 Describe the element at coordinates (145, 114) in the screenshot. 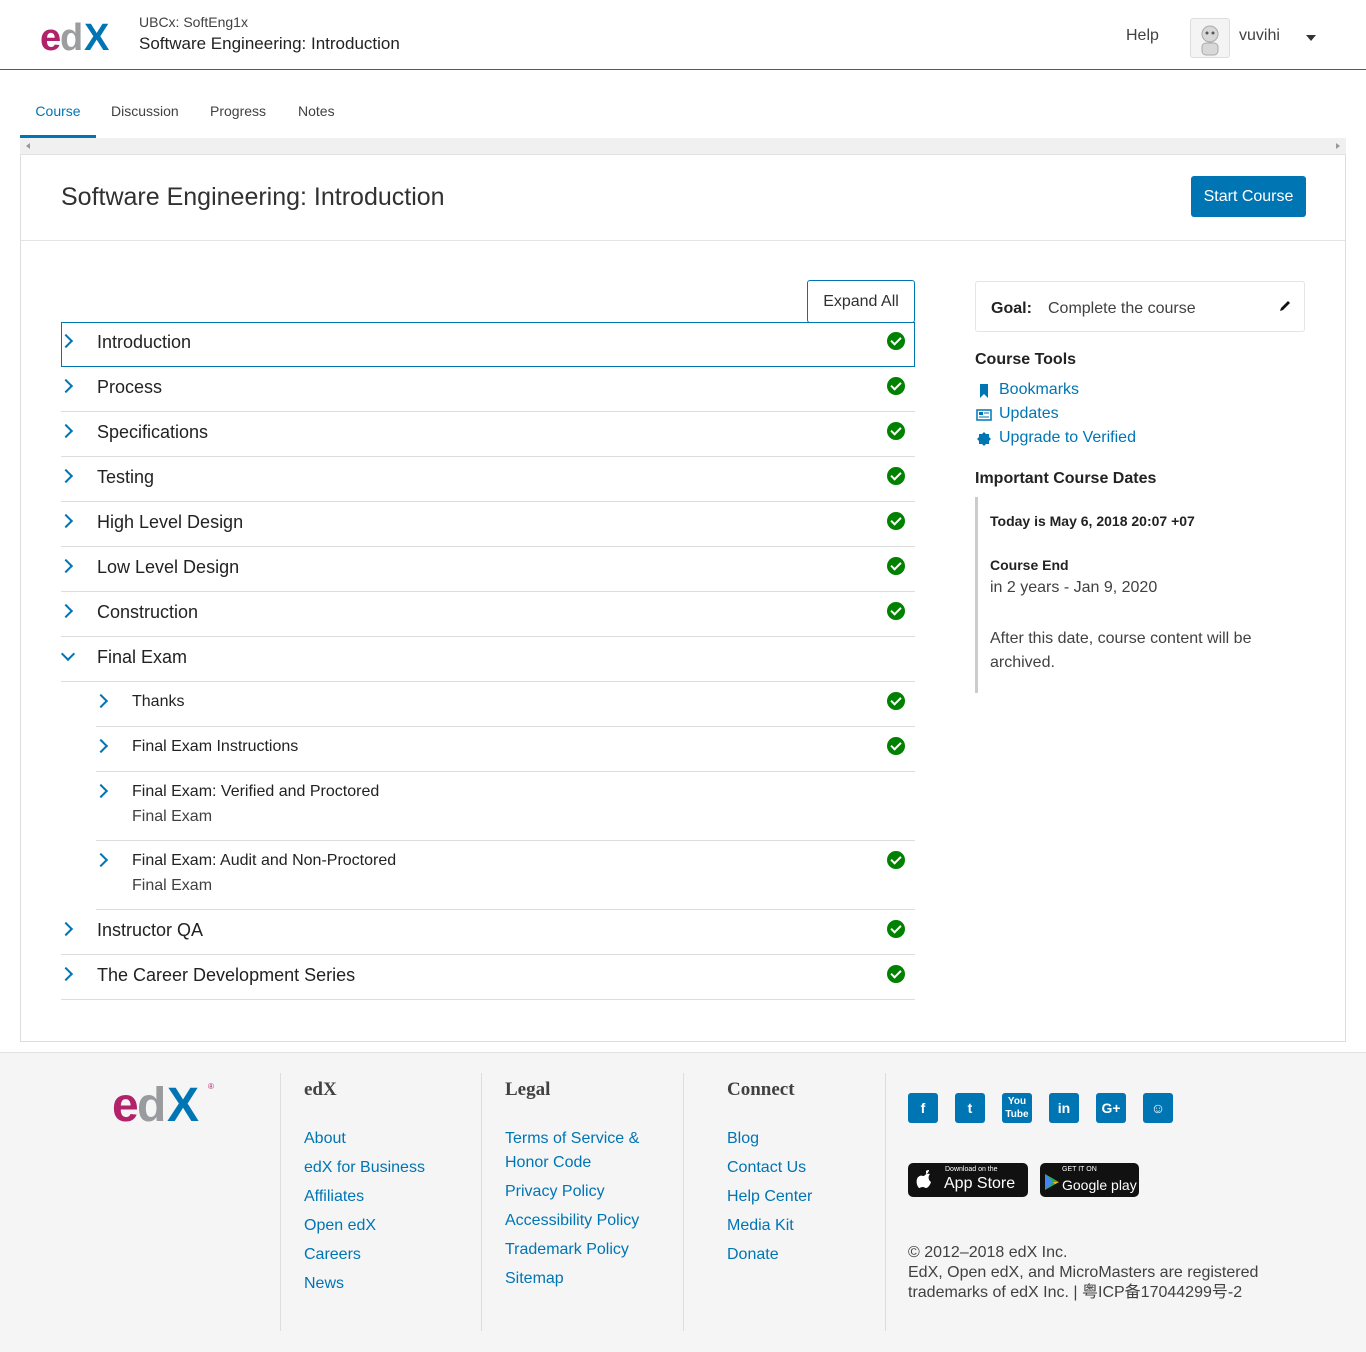

I see `tab-discussion: Discussion` at that location.